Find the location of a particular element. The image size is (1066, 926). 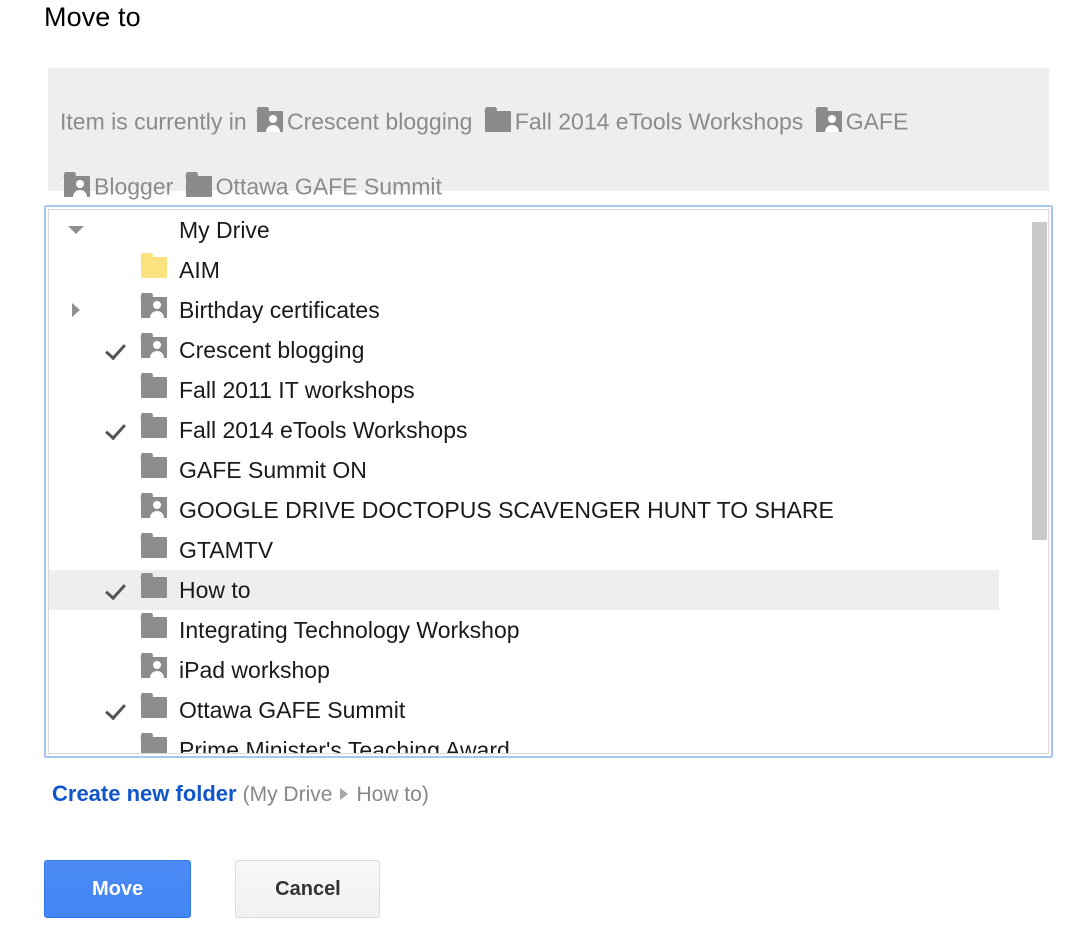

breadcrumb-close-paren: ) is located at coordinates (425, 794).